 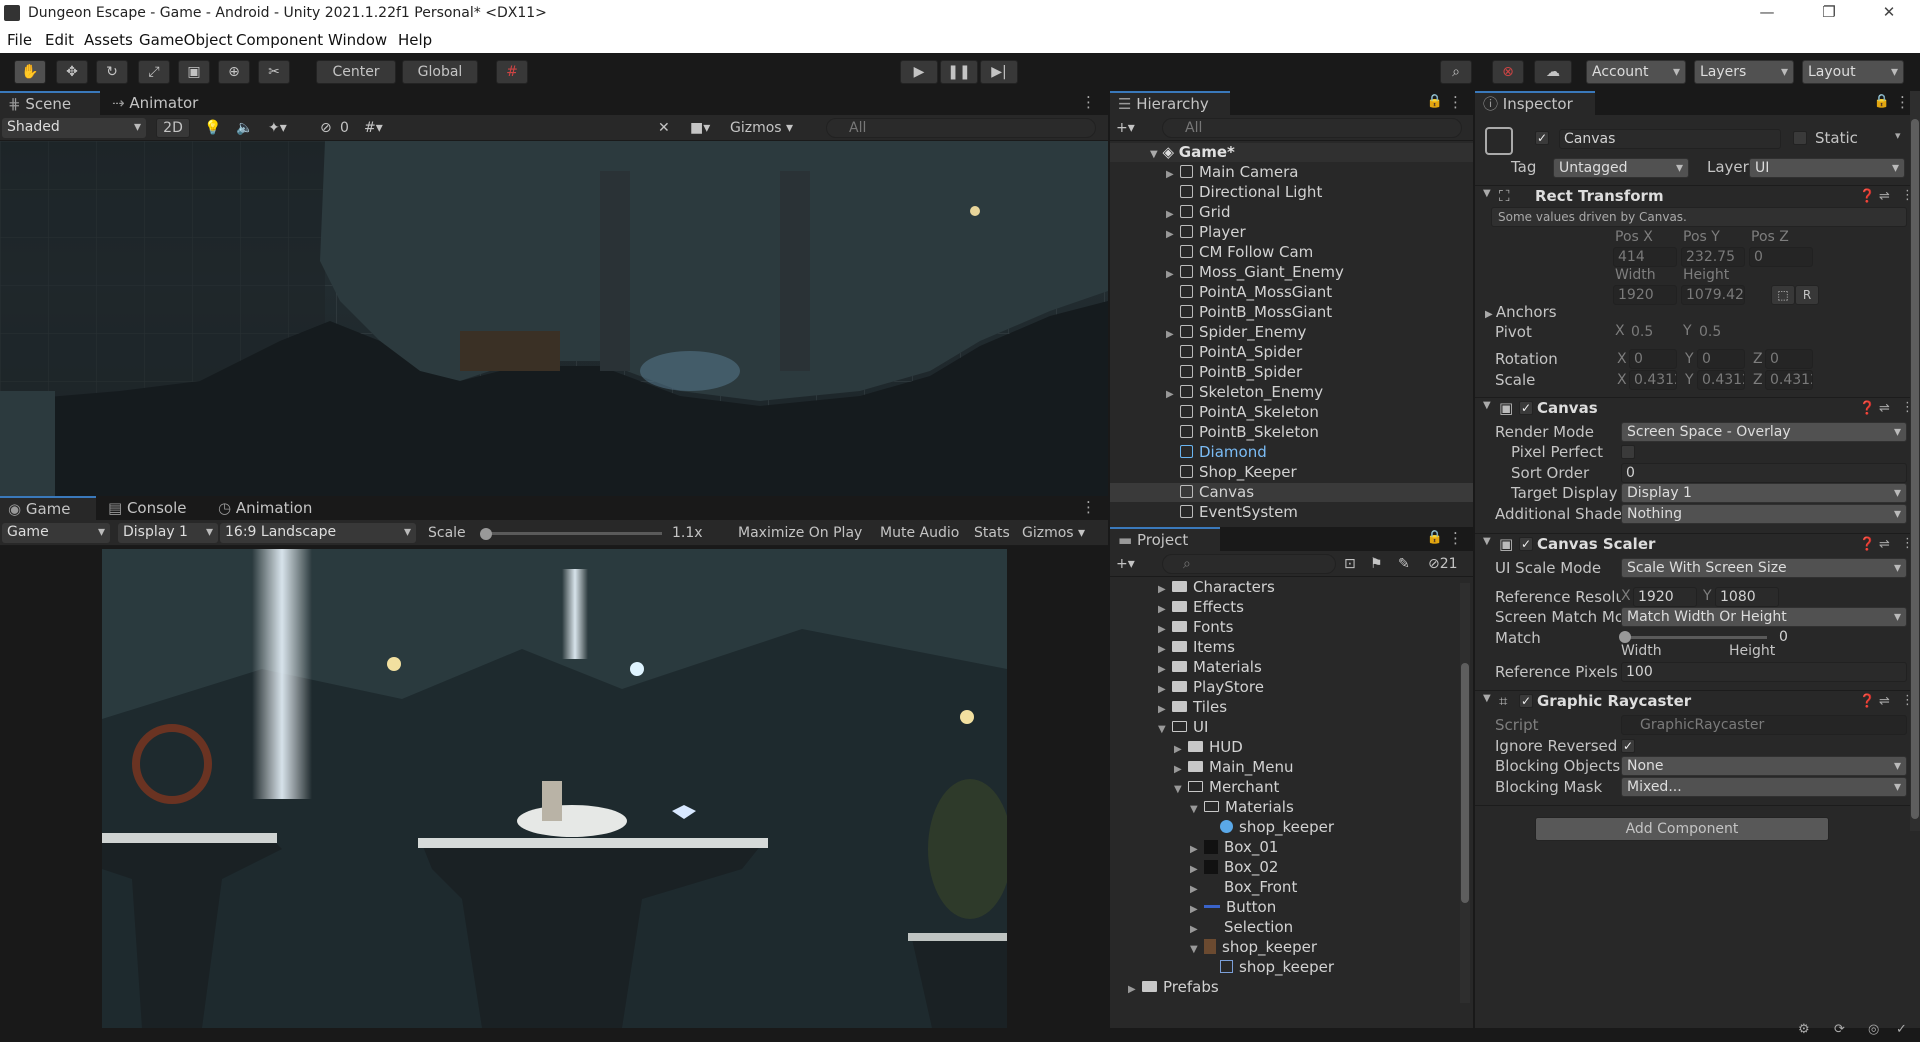 What do you see at coordinates (1898, 135) in the screenshot?
I see `static-dropdown: ▾` at bounding box center [1898, 135].